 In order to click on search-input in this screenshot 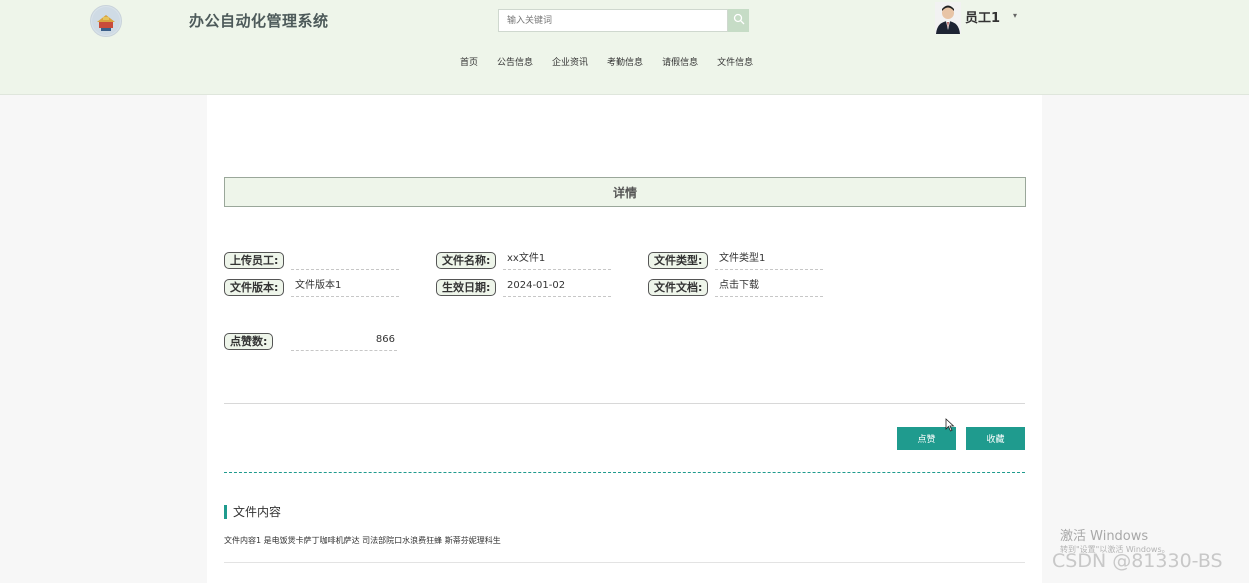, I will do `click(613, 20)`.